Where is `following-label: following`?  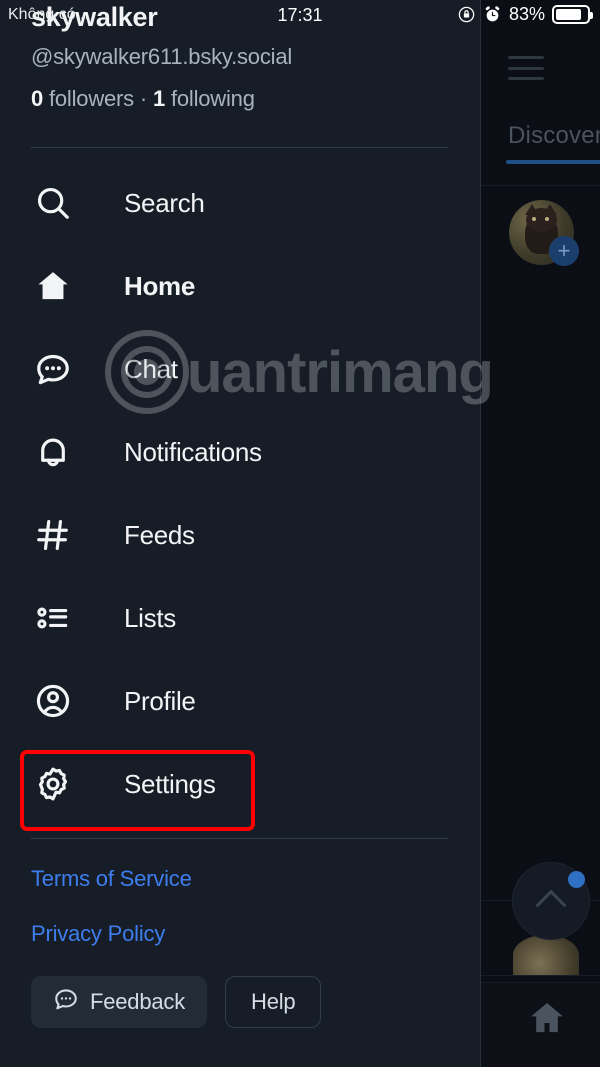 following-label: following is located at coordinates (212, 98).